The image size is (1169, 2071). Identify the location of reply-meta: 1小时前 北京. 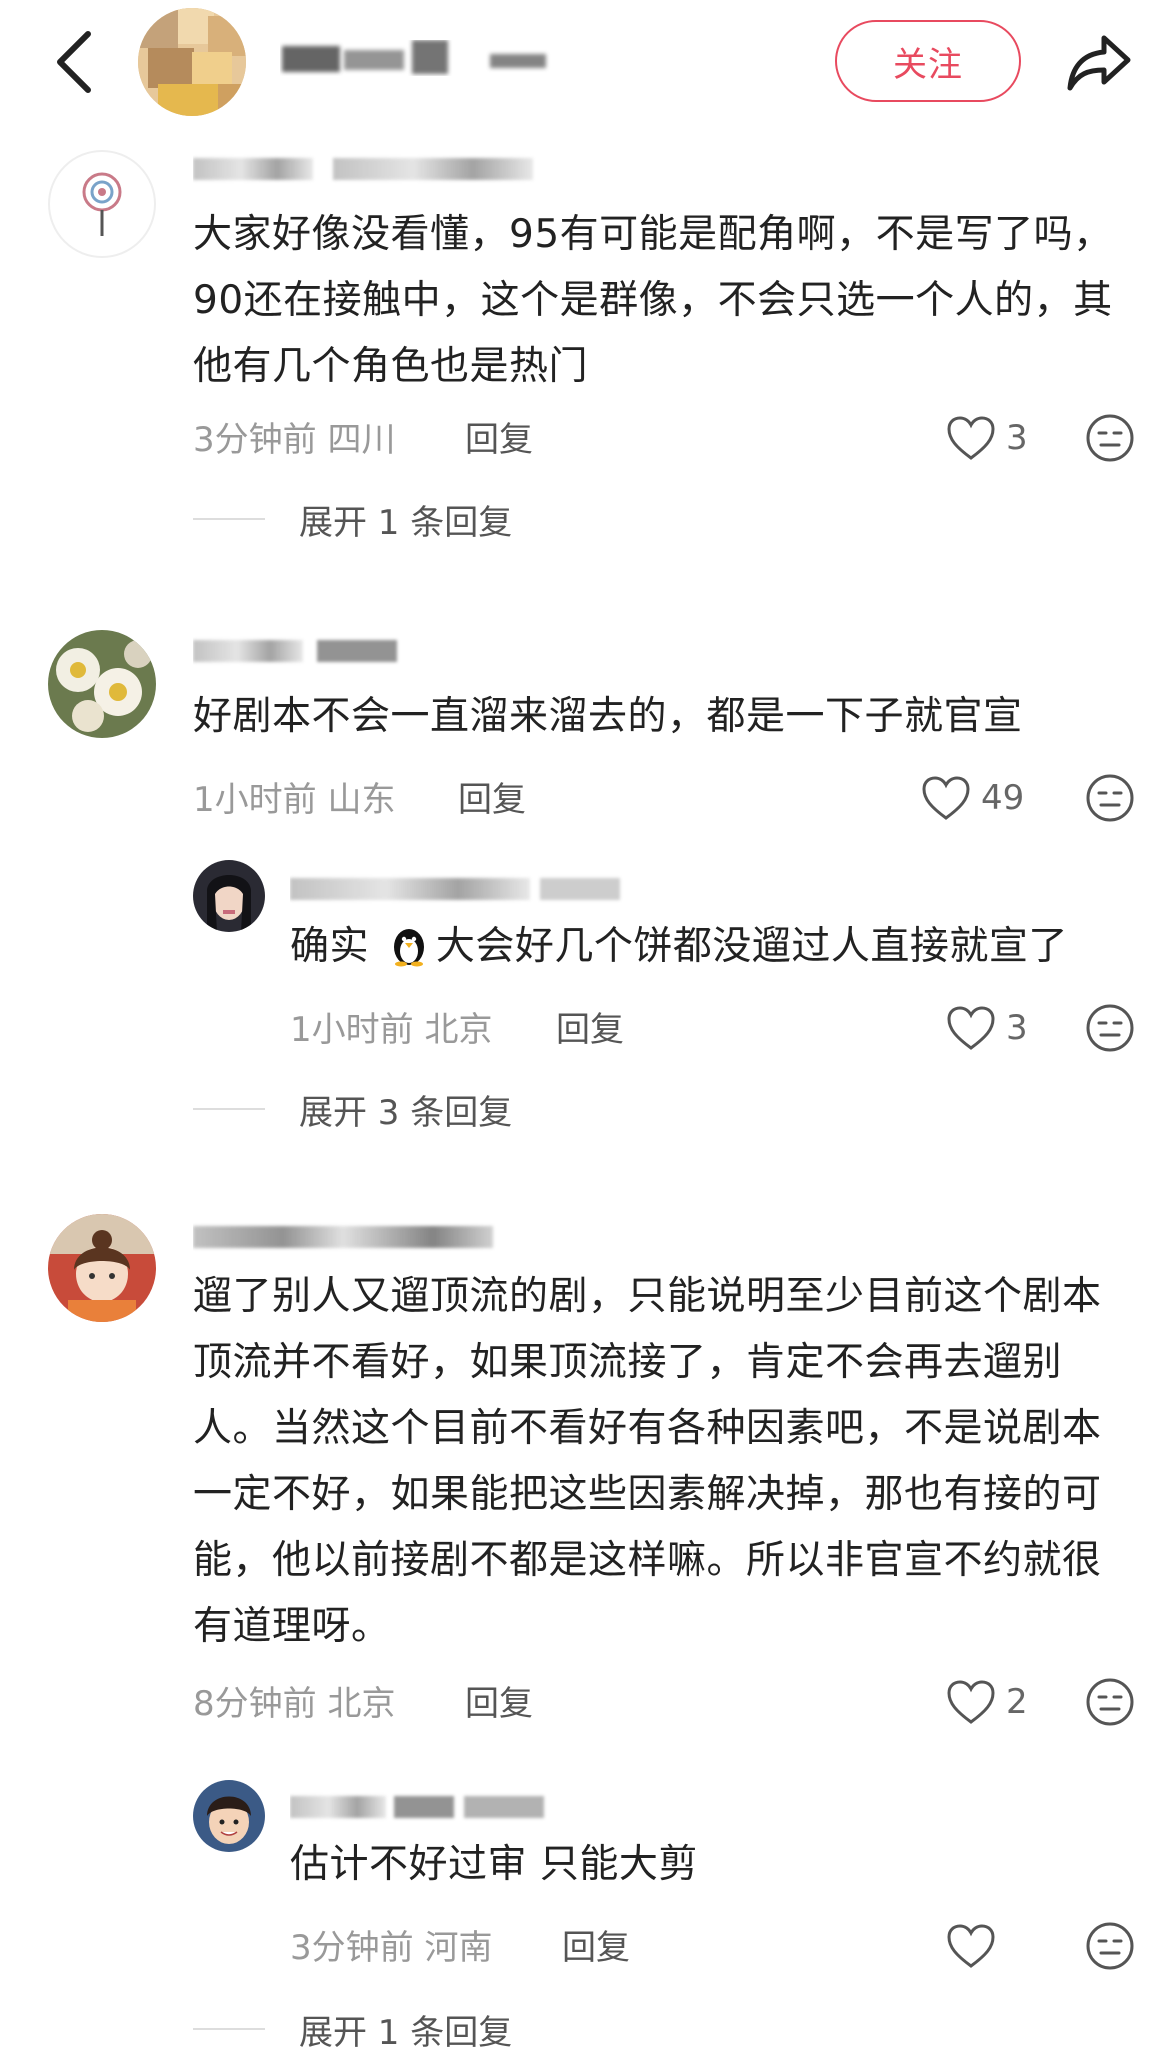
(391, 1026).